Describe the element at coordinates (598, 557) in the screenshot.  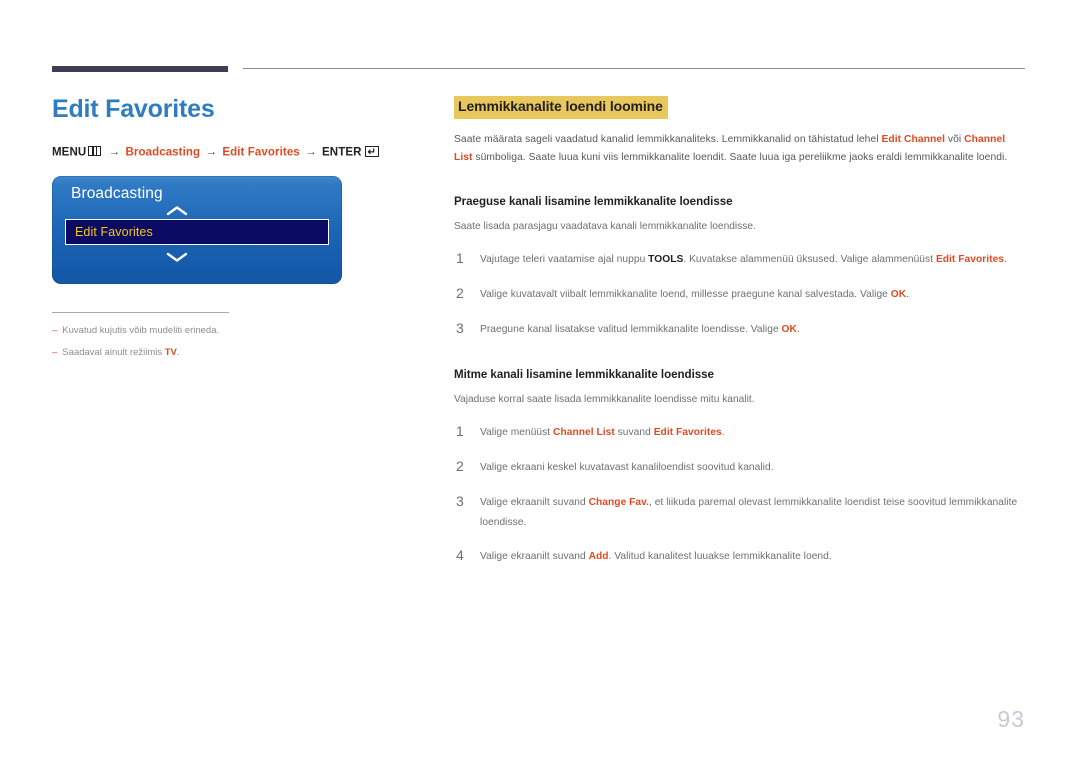
I see `step-keyword: Add` at that location.